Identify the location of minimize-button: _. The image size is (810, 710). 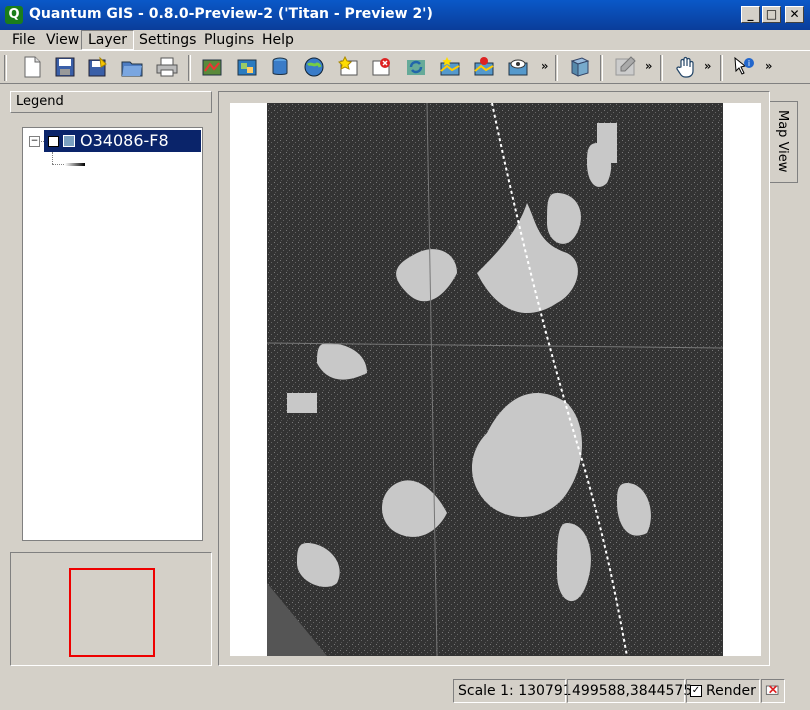
(750, 14).